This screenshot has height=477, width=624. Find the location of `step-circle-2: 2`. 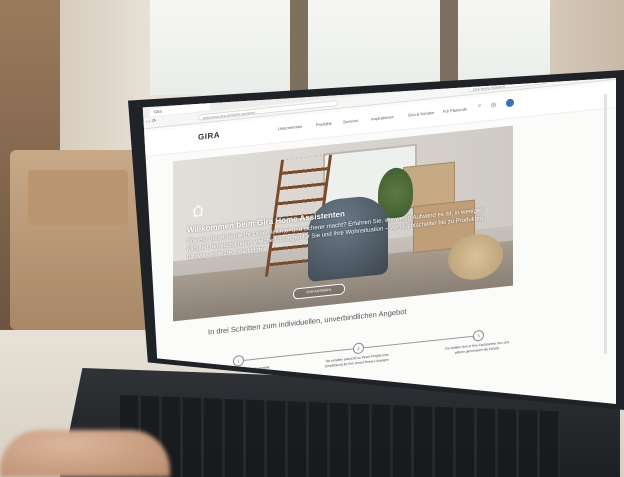

step-circle-2: 2 is located at coordinates (358, 348).